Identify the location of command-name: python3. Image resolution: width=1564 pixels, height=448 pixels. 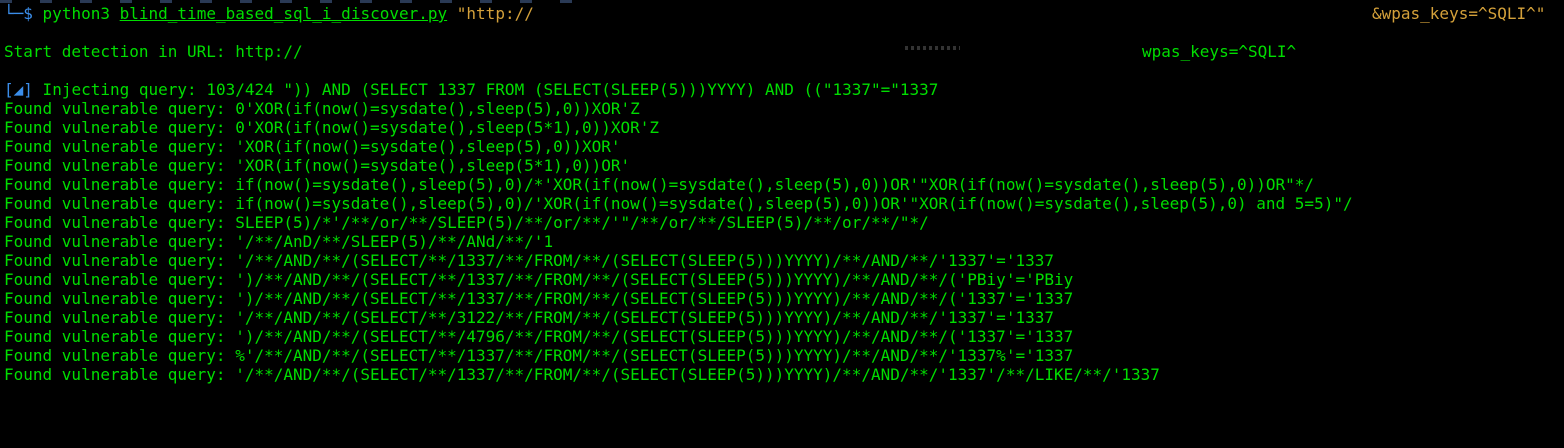
(76, 13).